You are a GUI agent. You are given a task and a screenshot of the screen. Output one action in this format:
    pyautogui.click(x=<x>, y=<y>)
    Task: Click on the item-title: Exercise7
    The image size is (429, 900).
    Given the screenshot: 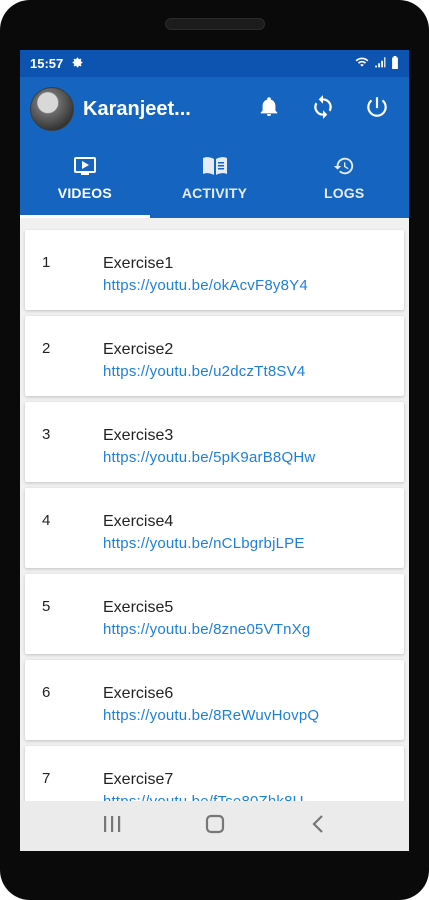 What is the action you would take?
    pyautogui.click(x=138, y=779)
    